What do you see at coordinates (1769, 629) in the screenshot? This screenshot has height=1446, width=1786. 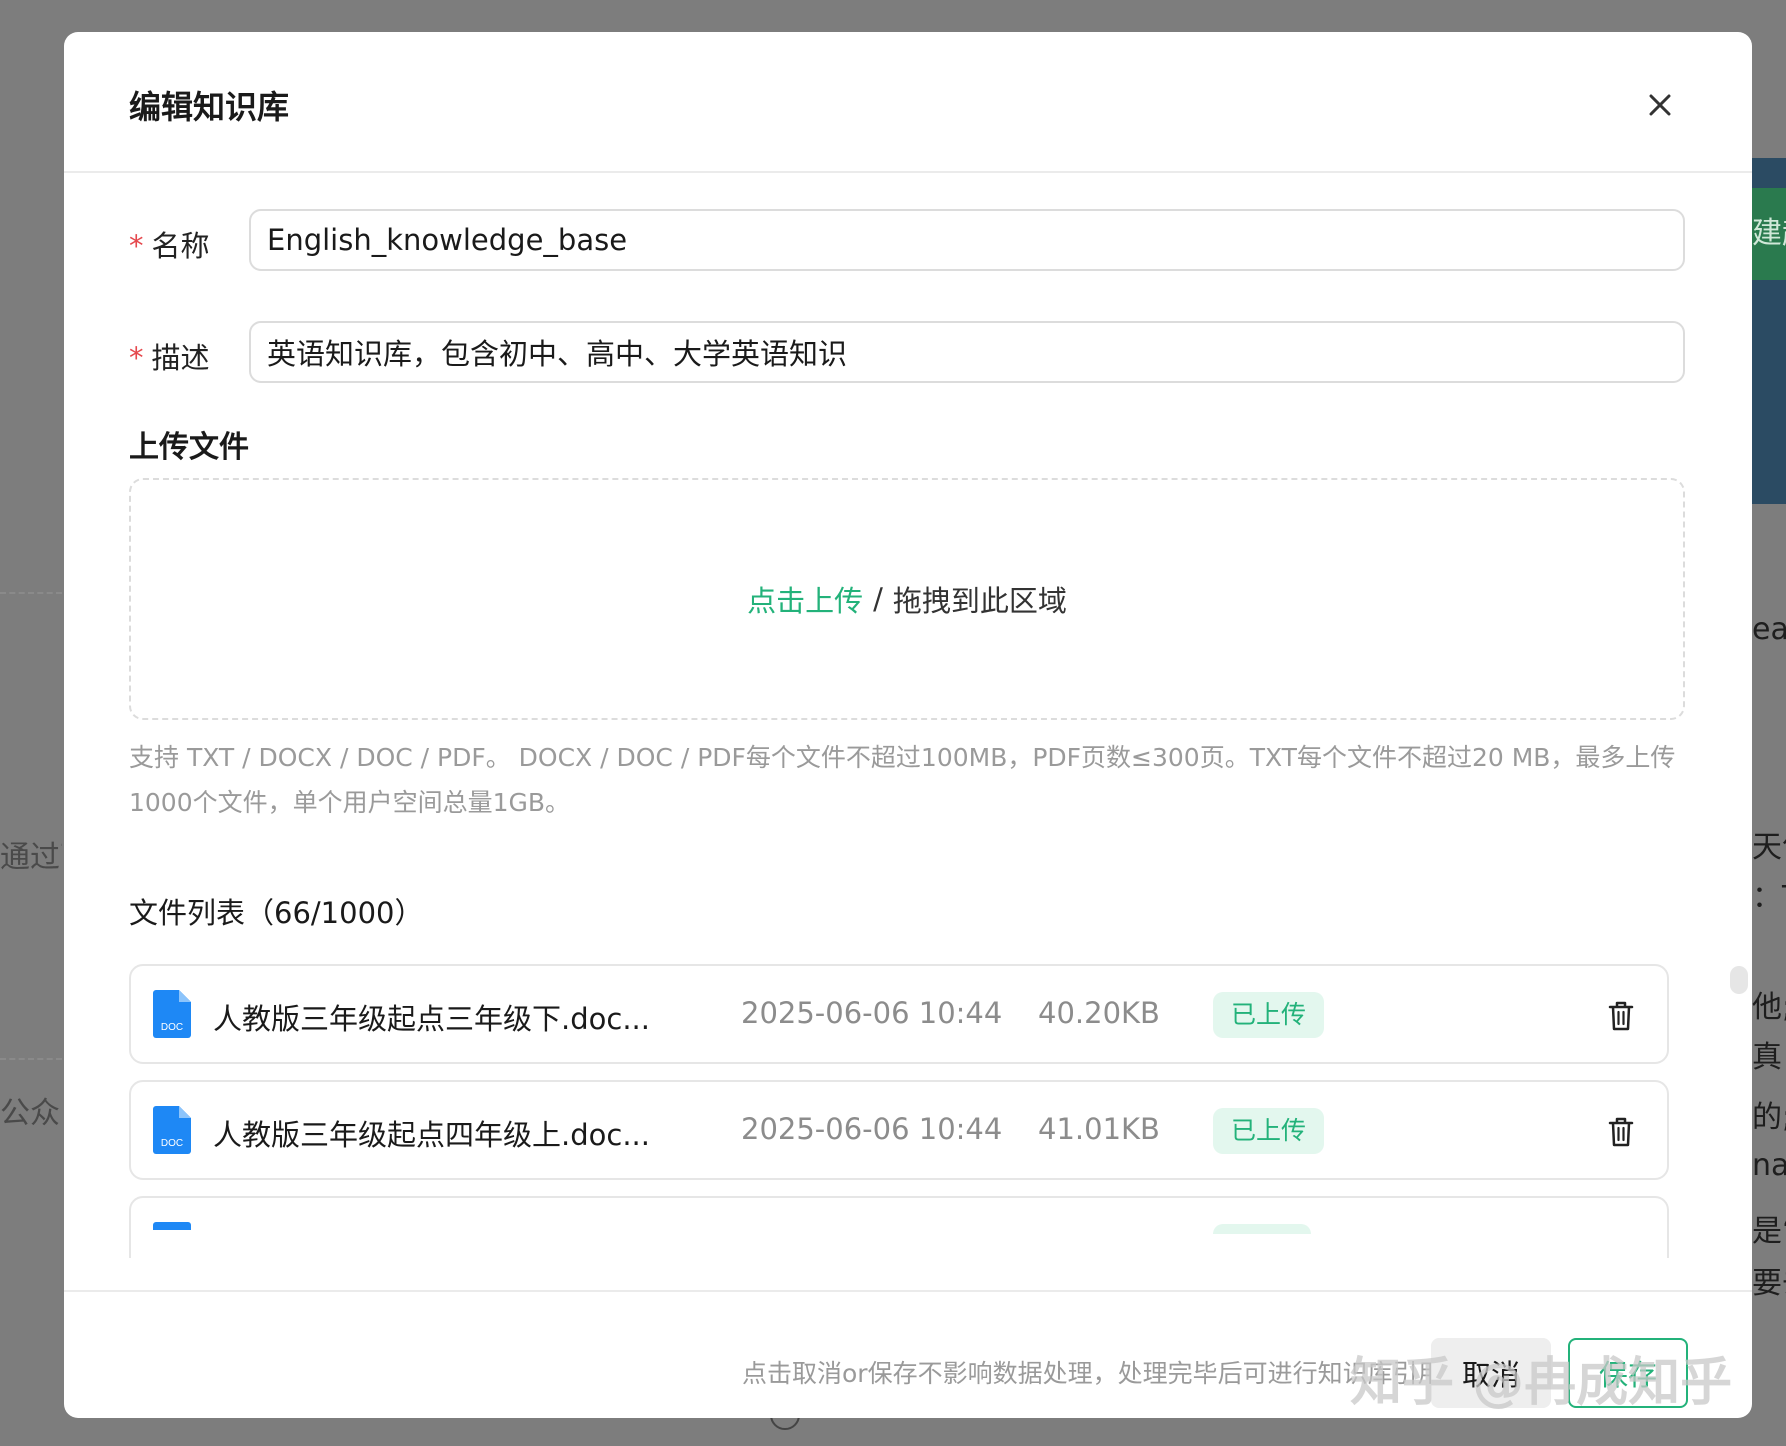 I see `background-text-fragment: eat` at bounding box center [1769, 629].